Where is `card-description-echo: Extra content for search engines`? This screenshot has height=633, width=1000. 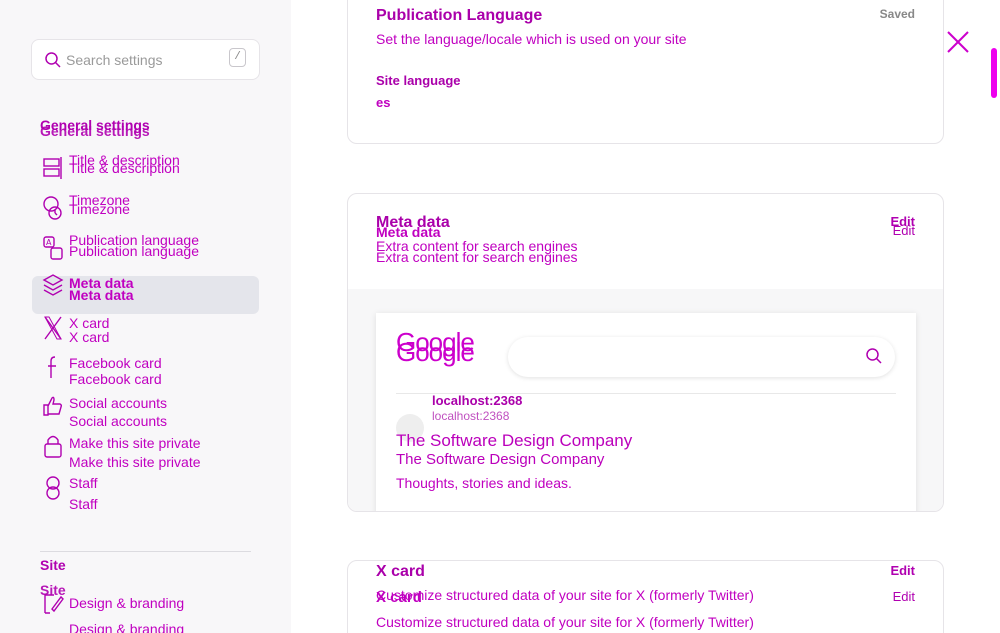
card-description-echo: Extra content for search engines is located at coordinates (477, 257).